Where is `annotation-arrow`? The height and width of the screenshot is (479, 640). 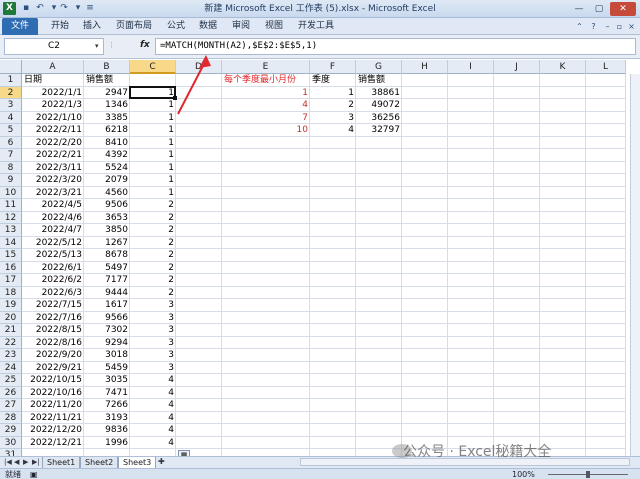
annotation-arrow is located at coordinates (194, 85).